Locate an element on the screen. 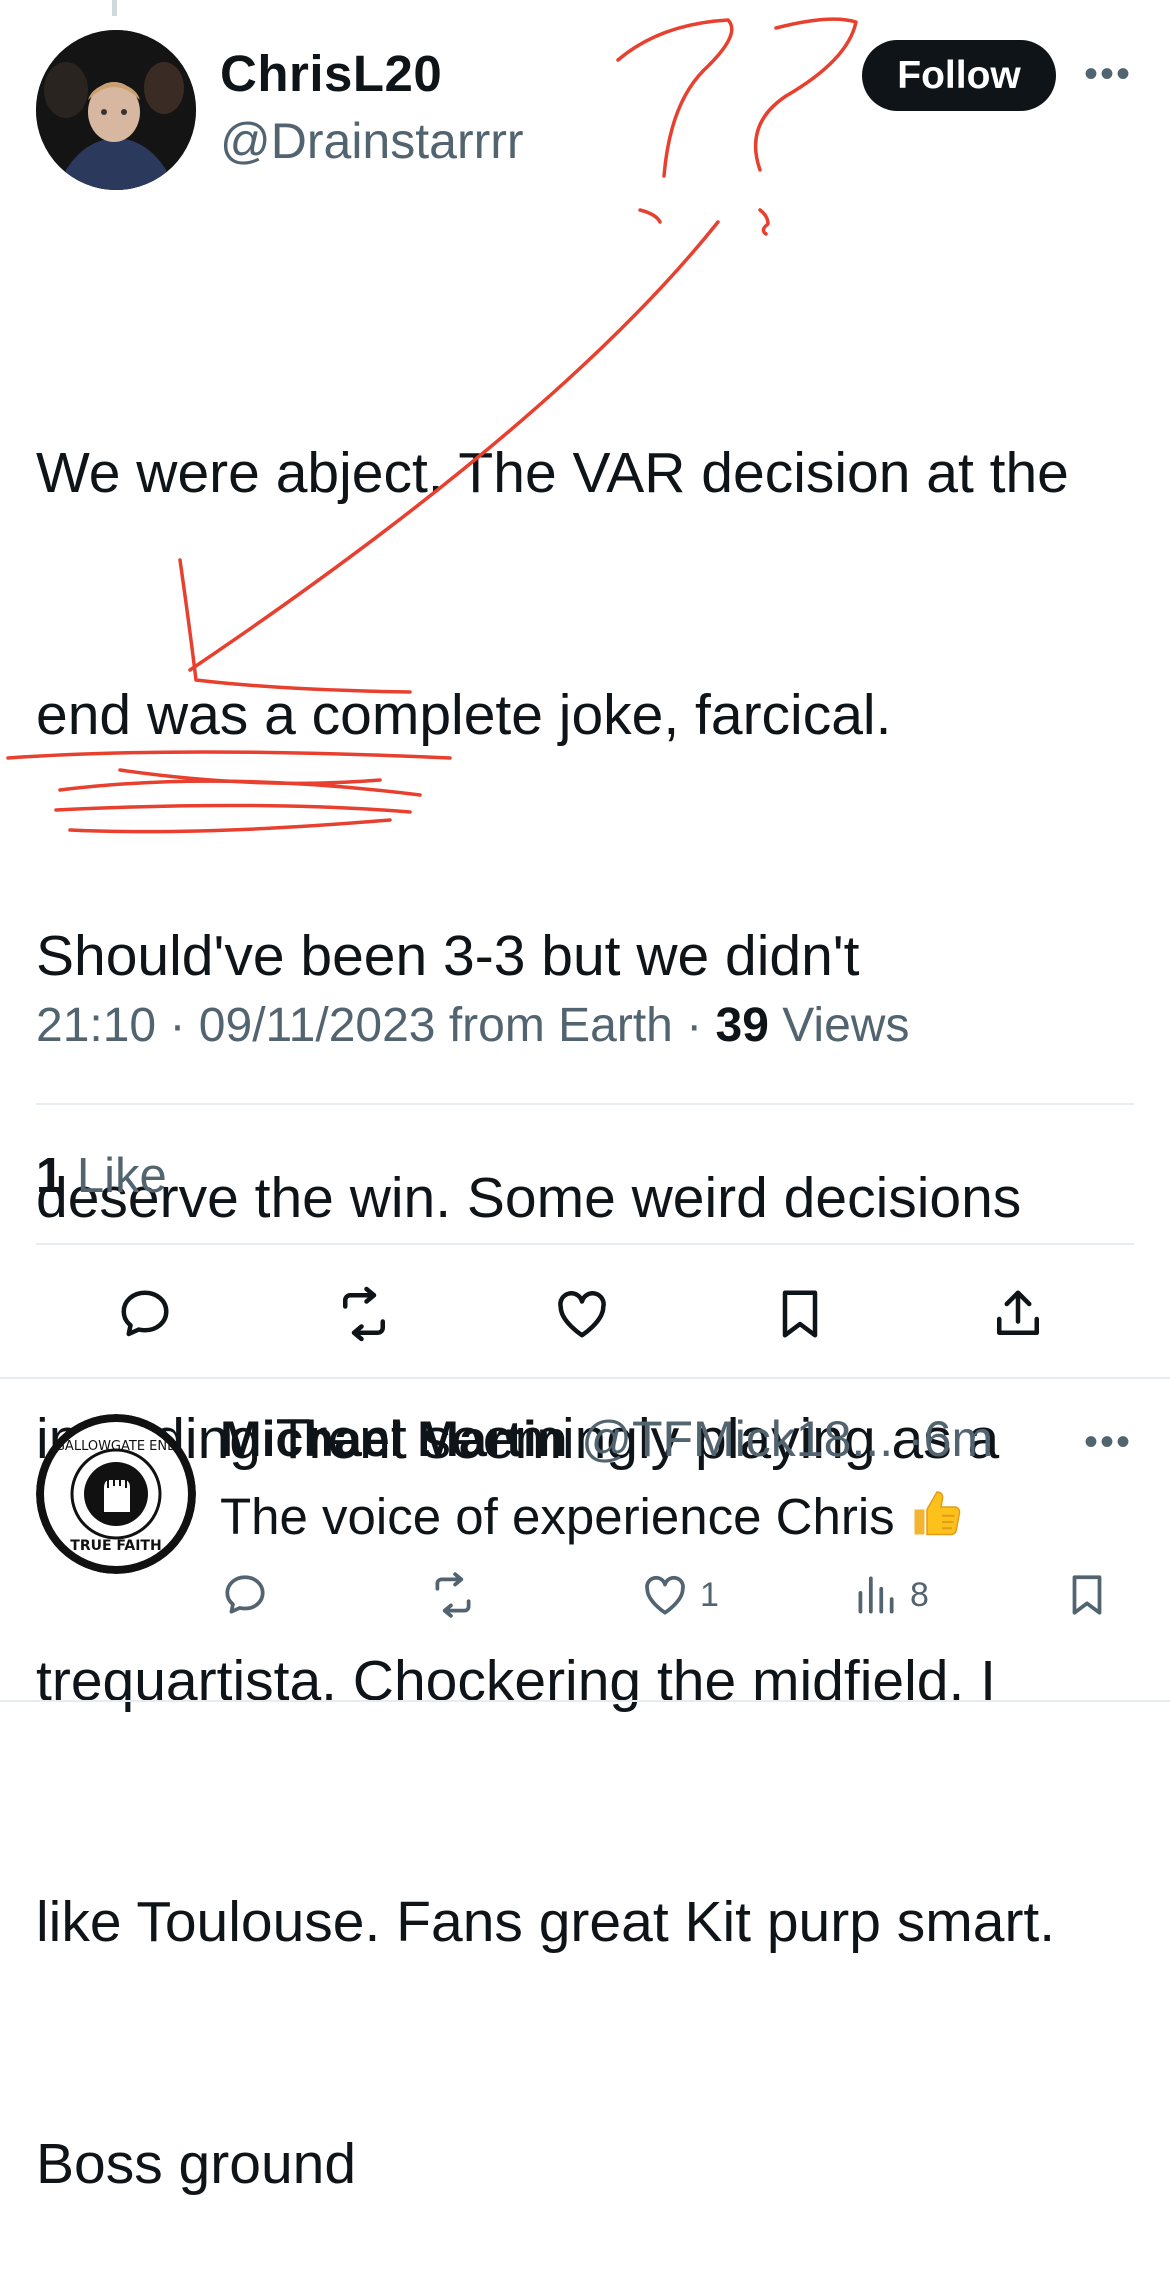 The image size is (1170, 2285). tweet-date: 09/11/2023 is located at coordinates (317, 1025).